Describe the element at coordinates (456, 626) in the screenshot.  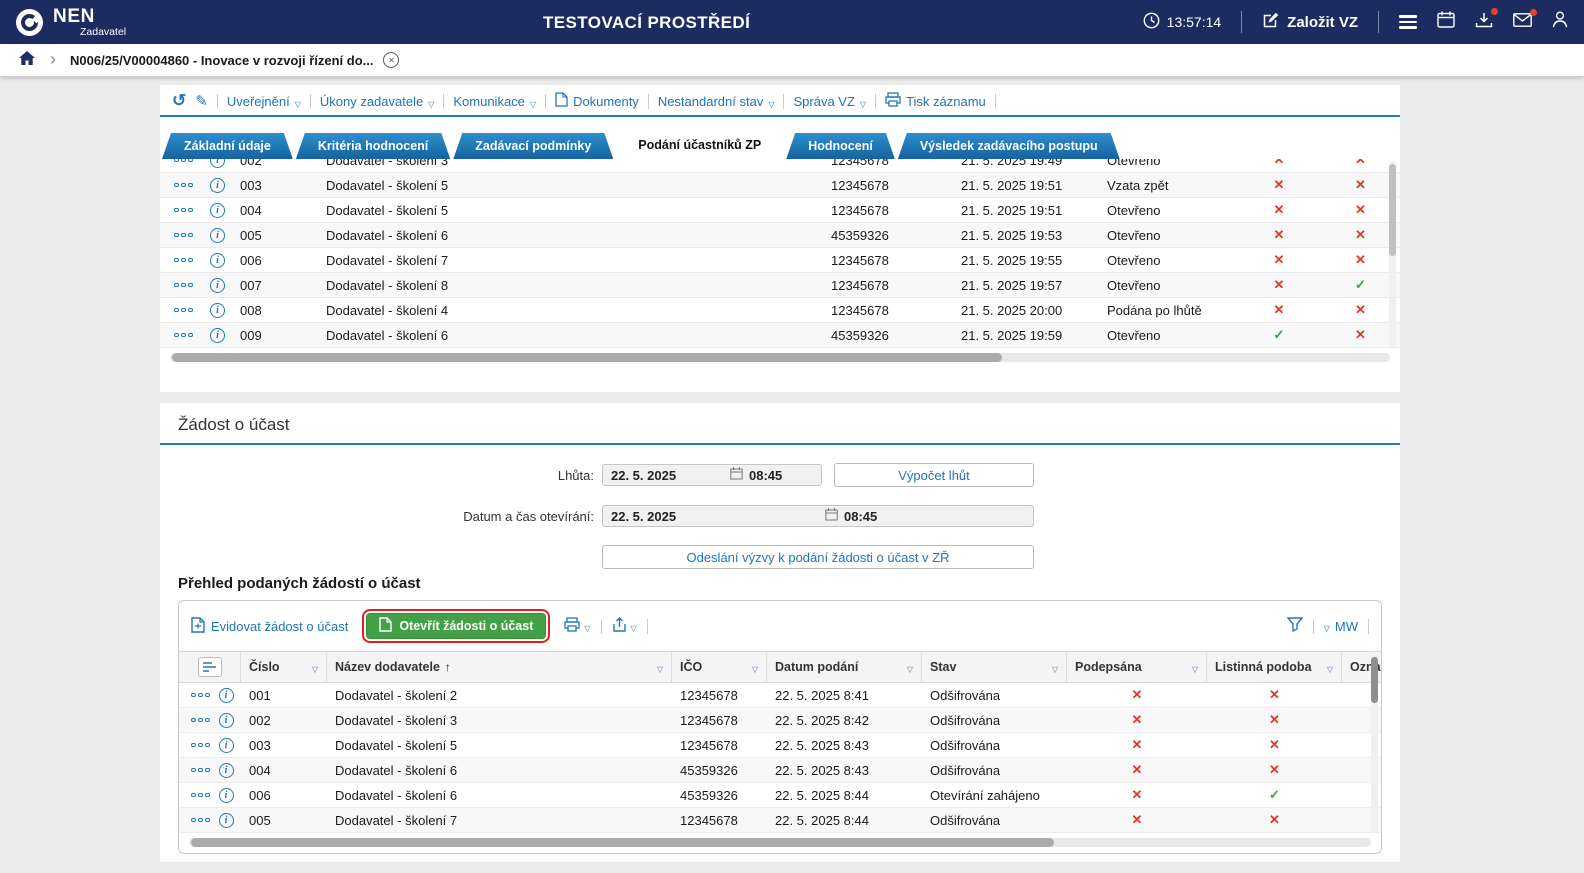
I see `otevrit-zadosti-button: Otevřít žádosti o účast` at that location.